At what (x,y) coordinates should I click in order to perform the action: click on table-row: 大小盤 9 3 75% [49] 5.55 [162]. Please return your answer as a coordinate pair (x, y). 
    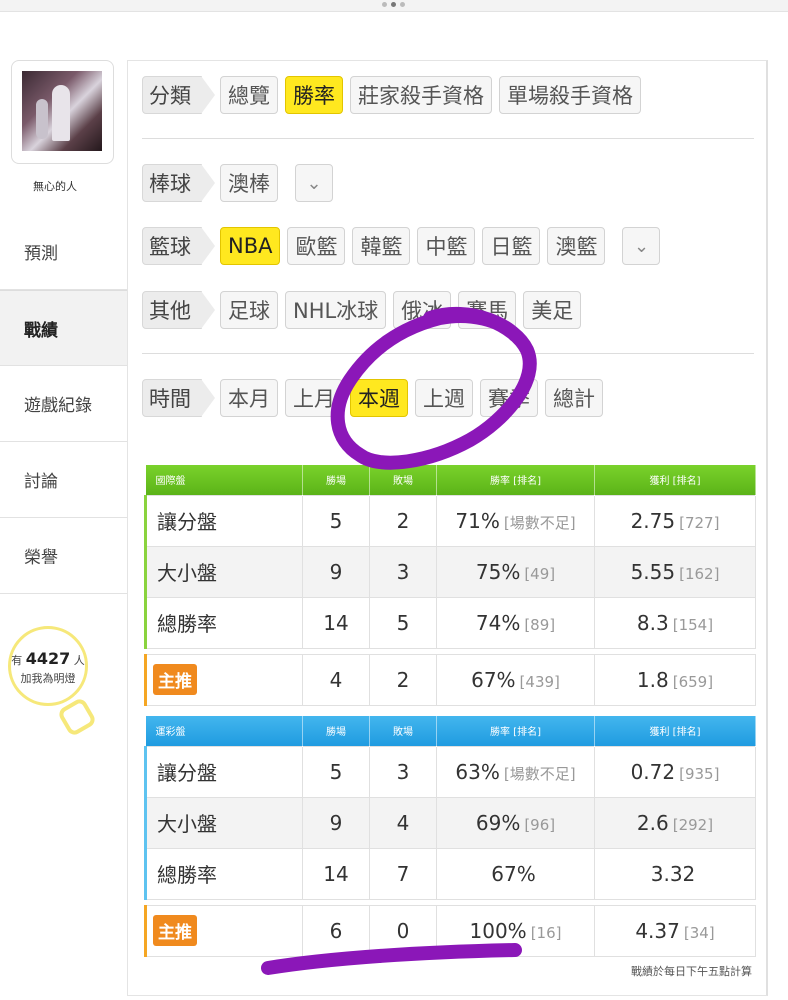
    Looking at the image, I should click on (450, 571).